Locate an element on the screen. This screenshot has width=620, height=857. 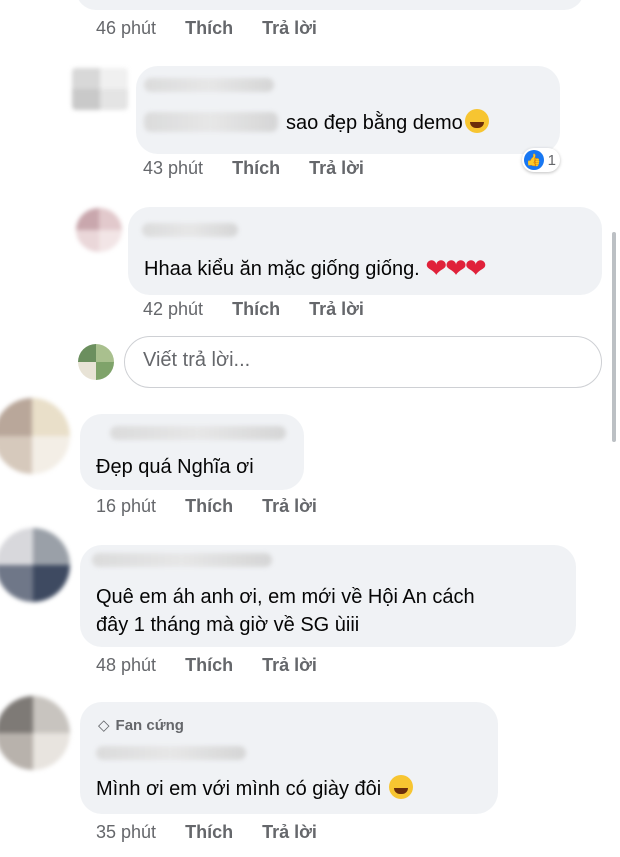
comment-text: Hhaa kiểu ăn mặc giống giống. ❤❤❤ is located at coordinates (315, 268).